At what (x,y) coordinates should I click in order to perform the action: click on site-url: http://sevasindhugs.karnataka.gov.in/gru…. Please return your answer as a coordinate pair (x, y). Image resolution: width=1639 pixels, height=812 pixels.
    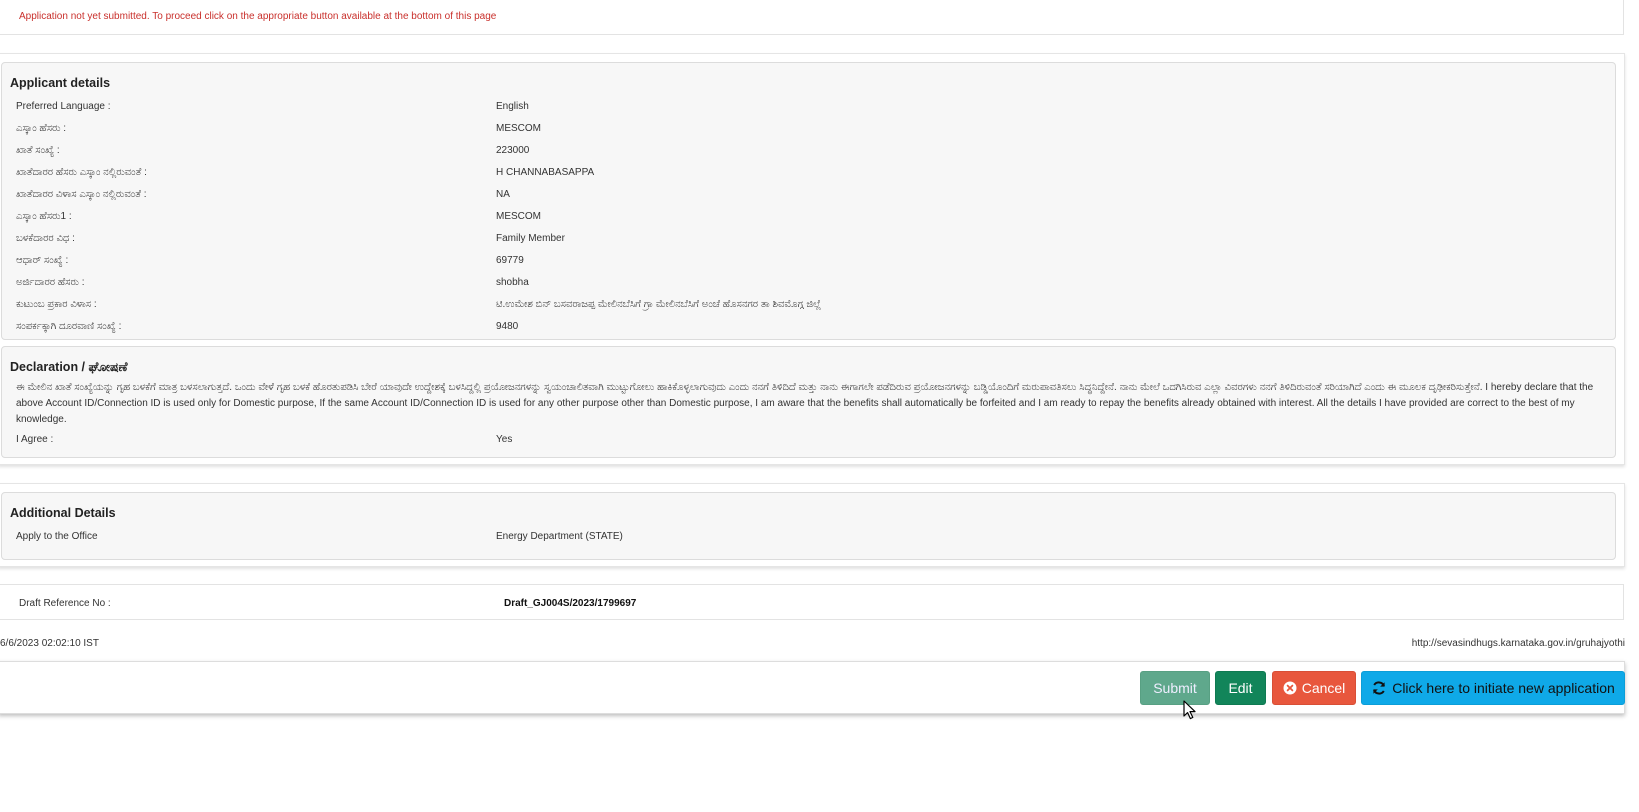
    Looking at the image, I should click on (1518, 643).